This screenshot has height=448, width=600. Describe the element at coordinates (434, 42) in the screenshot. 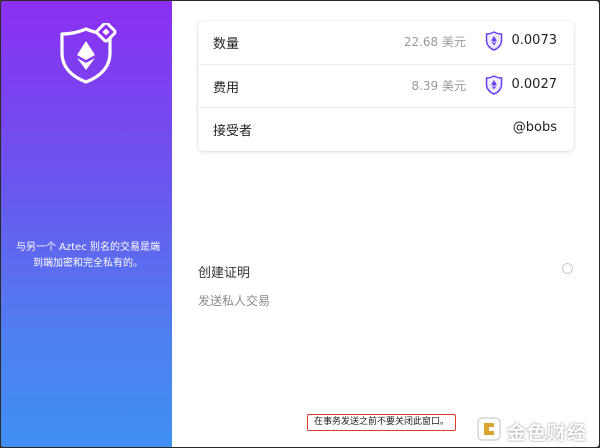

I see `amount-usd: 22.68 美元` at that location.